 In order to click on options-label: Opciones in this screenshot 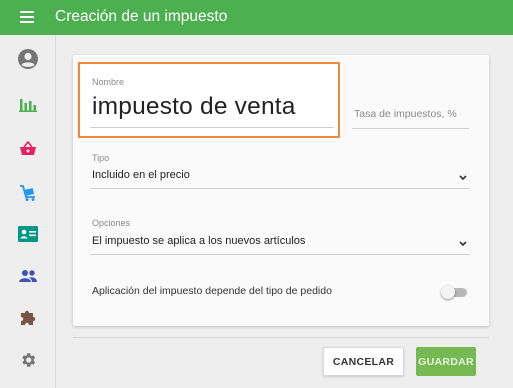, I will do `click(111, 223)`.